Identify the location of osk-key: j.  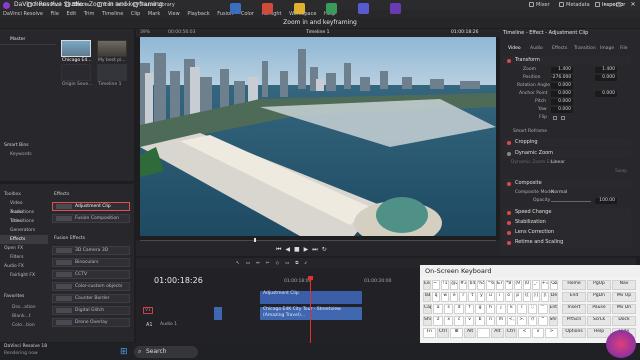
(501, 309).